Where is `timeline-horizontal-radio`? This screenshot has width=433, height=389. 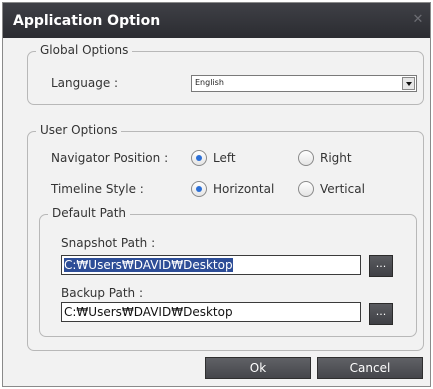 timeline-horizontal-radio is located at coordinates (199, 189).